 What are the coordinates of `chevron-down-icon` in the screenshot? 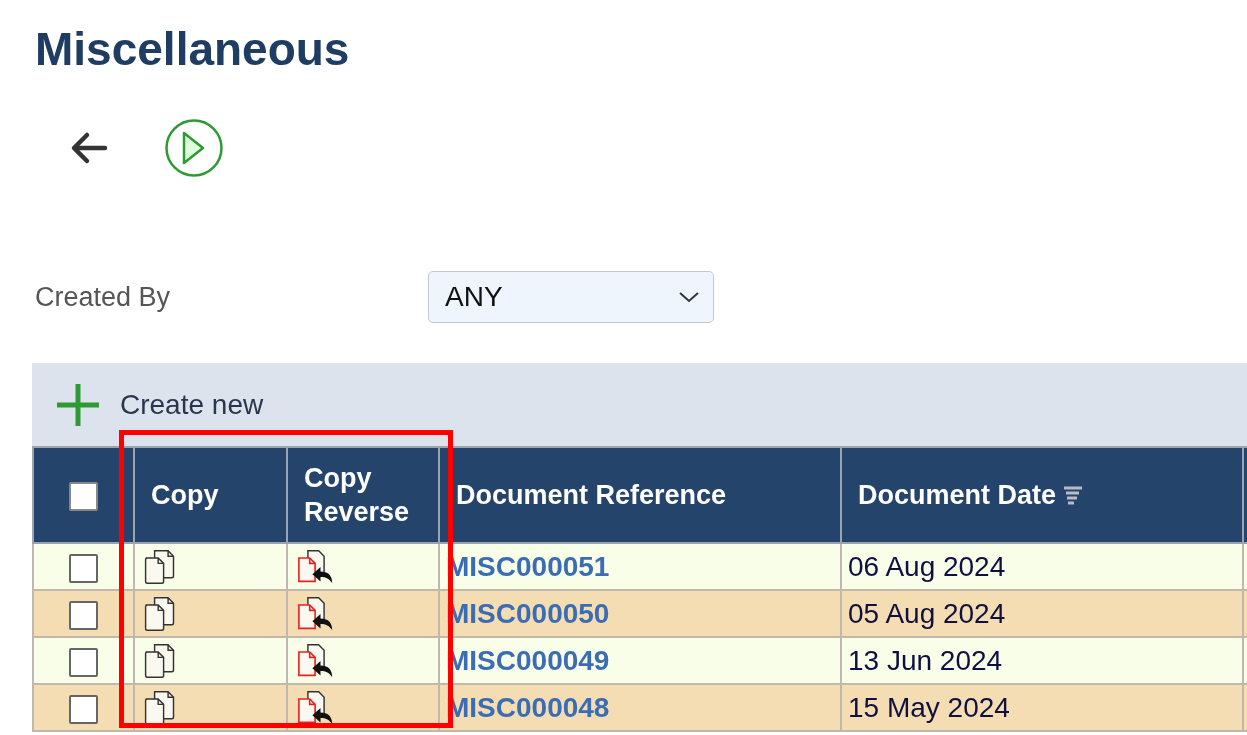 It's located at (689, 297).